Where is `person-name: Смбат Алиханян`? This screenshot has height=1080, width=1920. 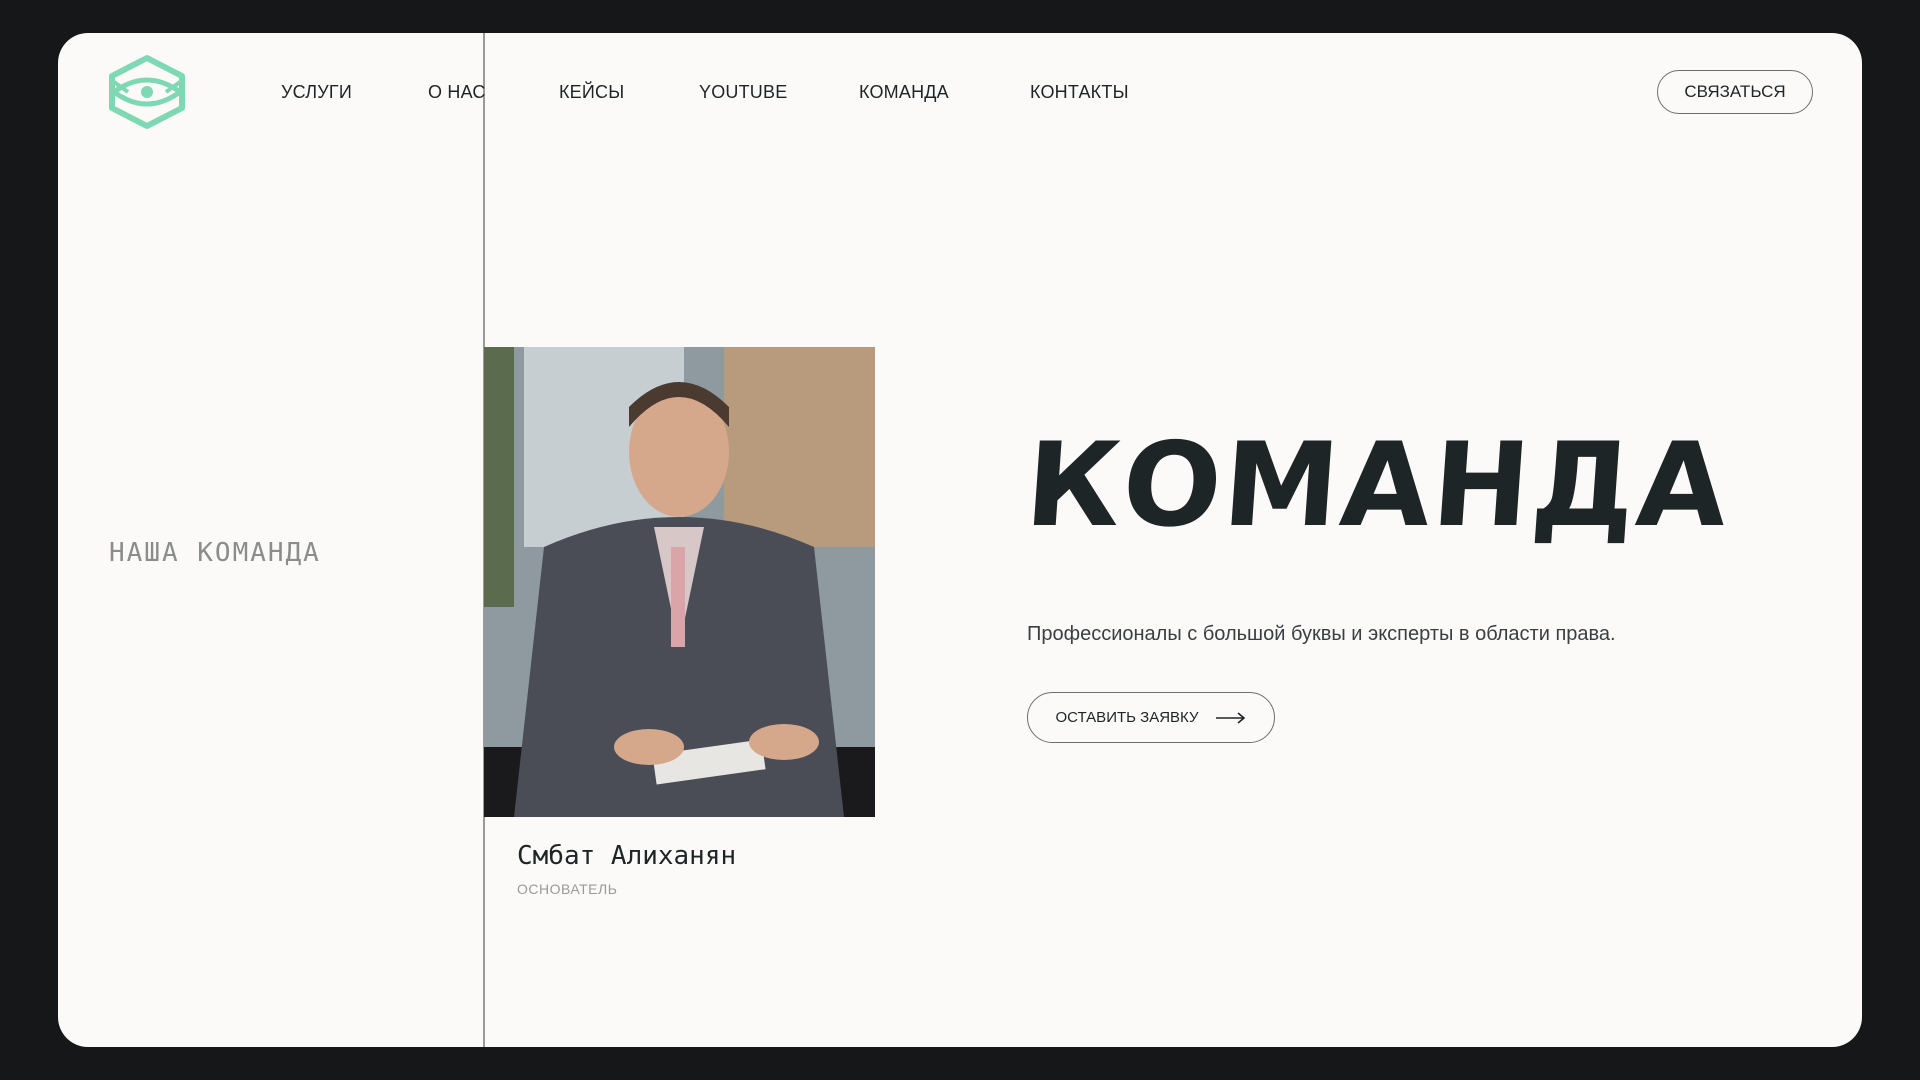
person-name: Смбат Алиханян is located at coordinates (627, 856).